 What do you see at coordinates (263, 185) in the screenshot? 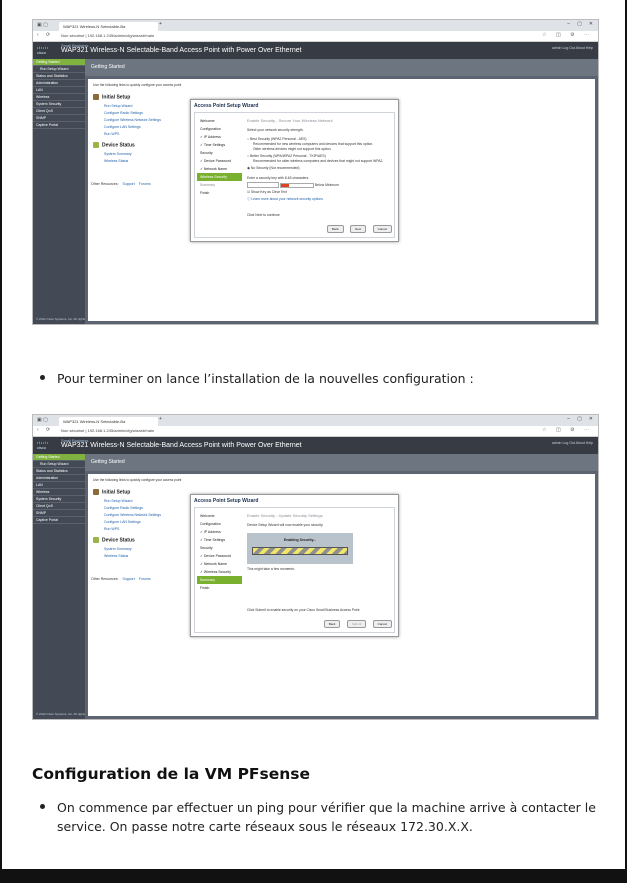
I see `security-key-input` at bounding box center [263, 185].